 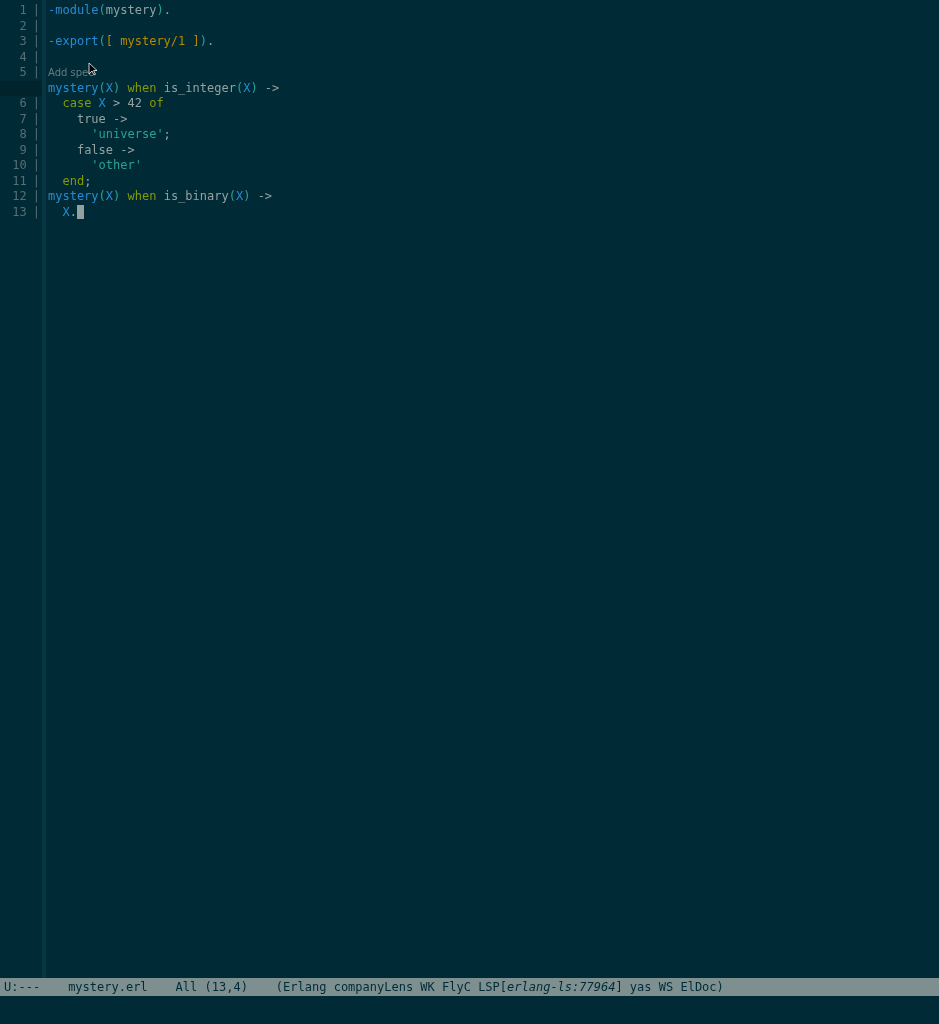 I want to click on line-number: 2, so click(x=23, y=26).